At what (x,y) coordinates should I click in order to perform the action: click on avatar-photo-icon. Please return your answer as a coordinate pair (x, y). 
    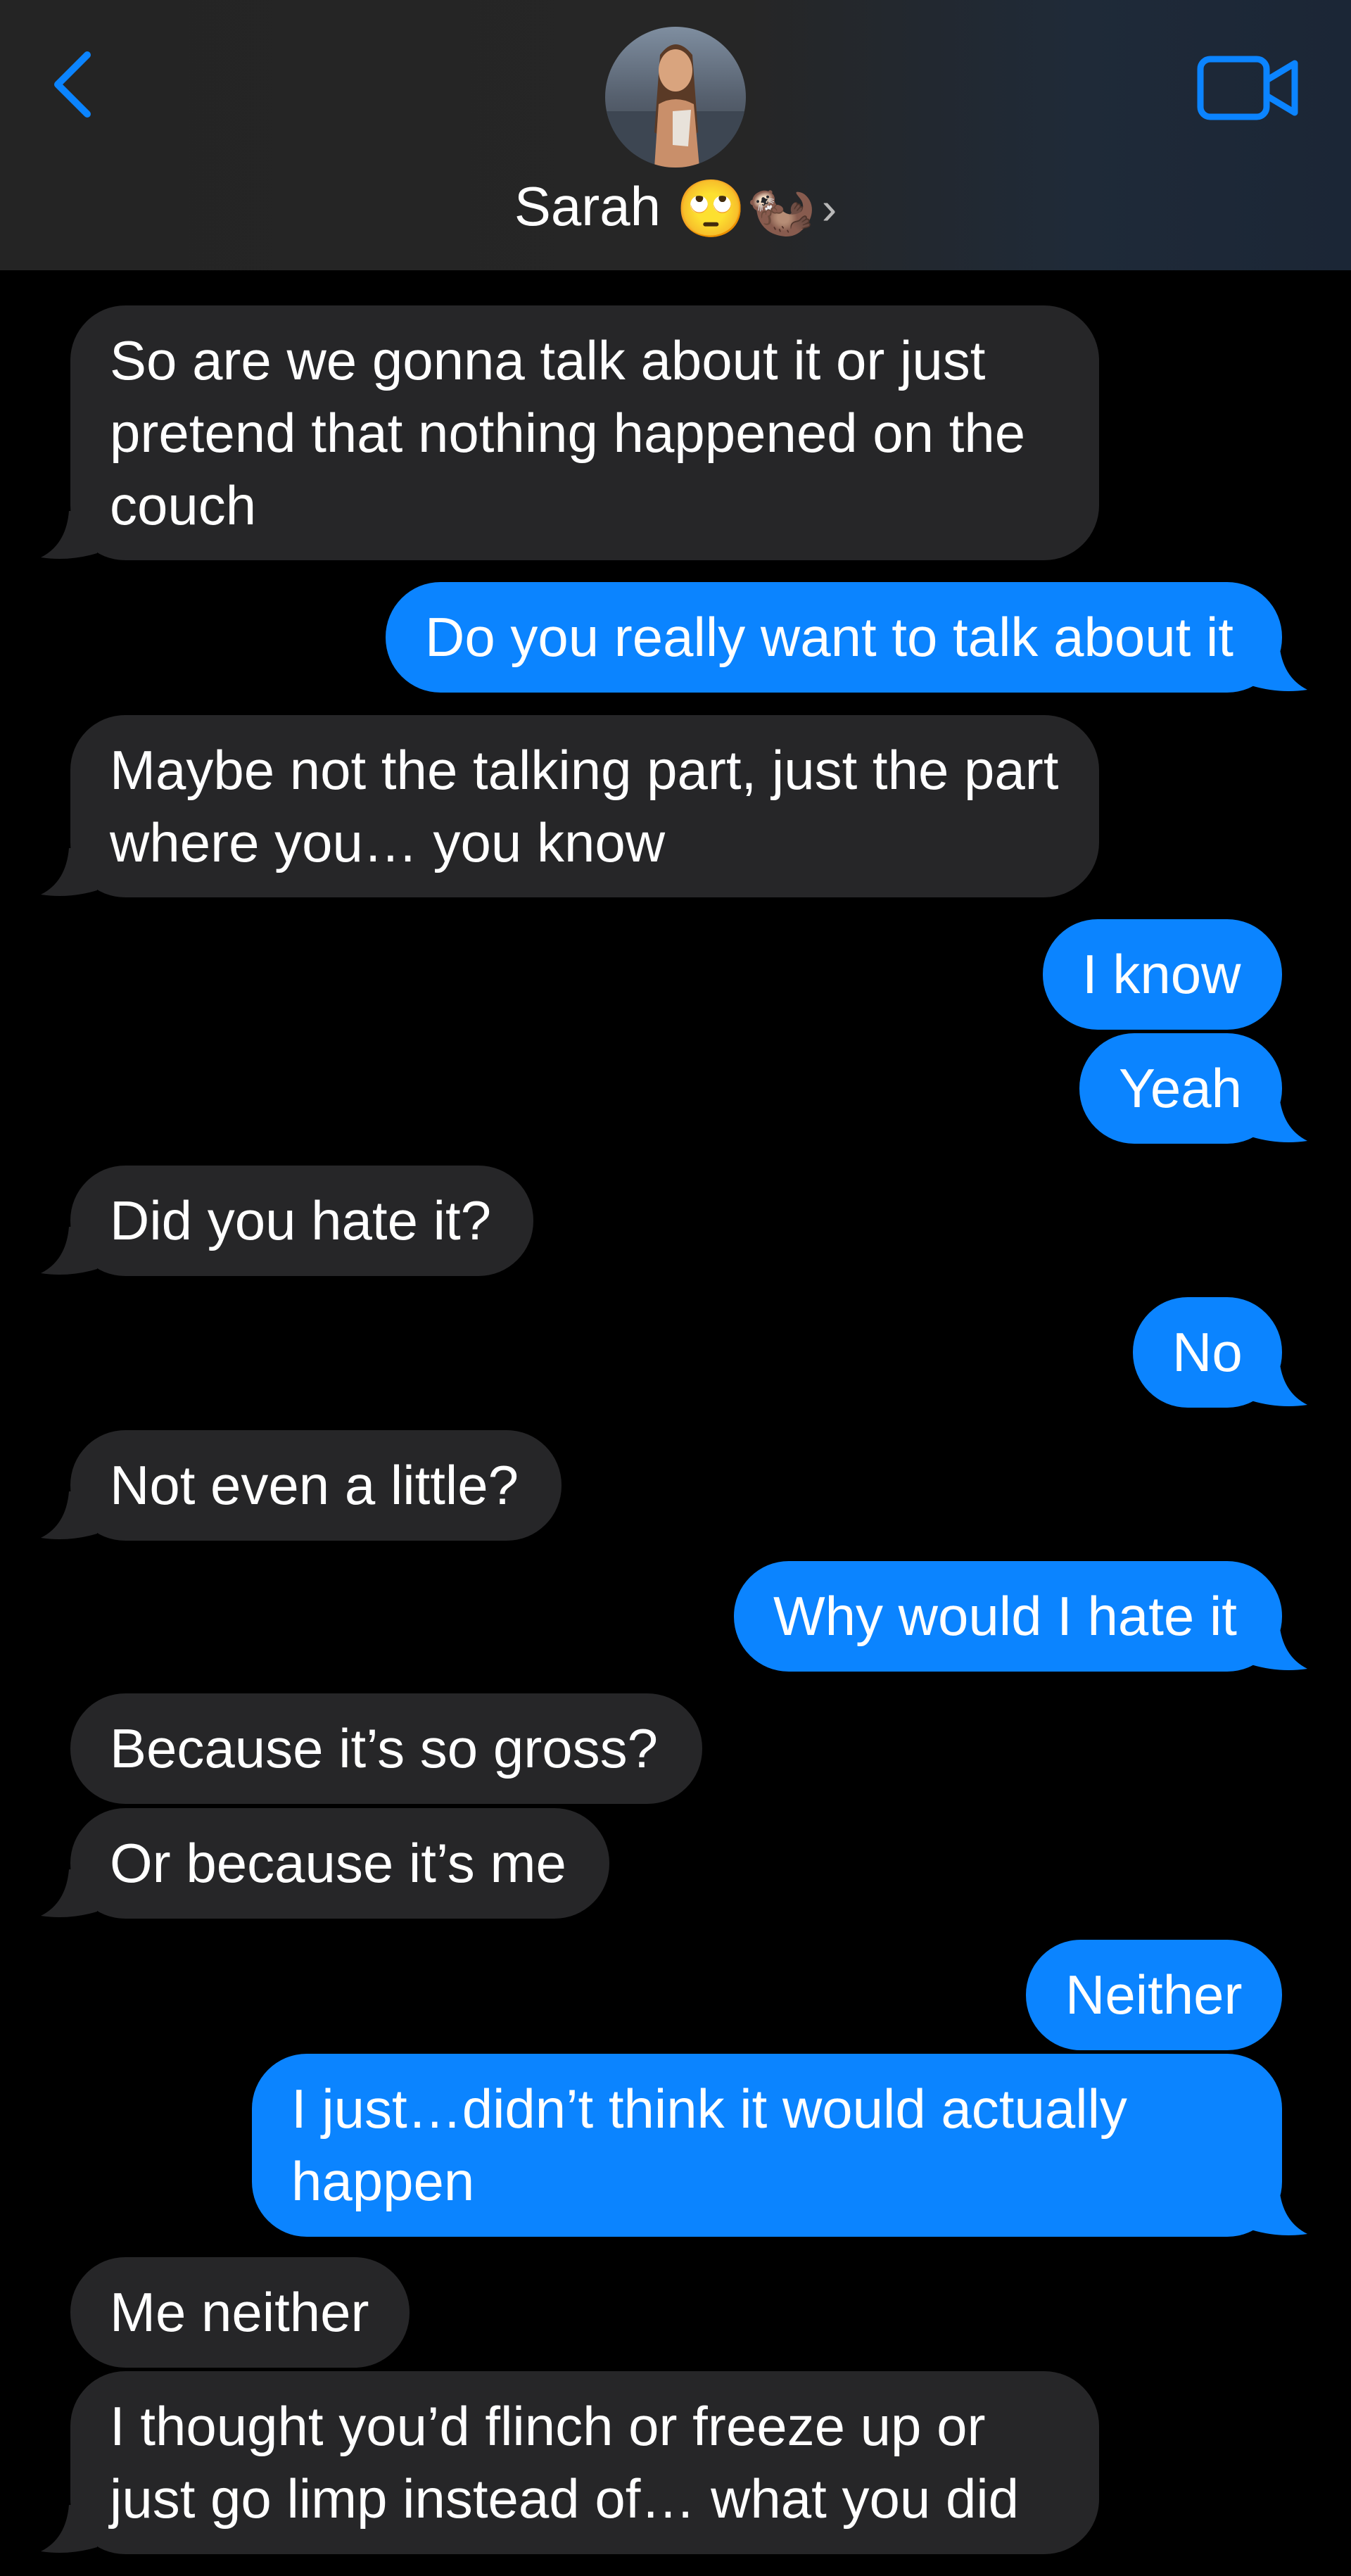
    Looking at the image, I should click on (675, 97).